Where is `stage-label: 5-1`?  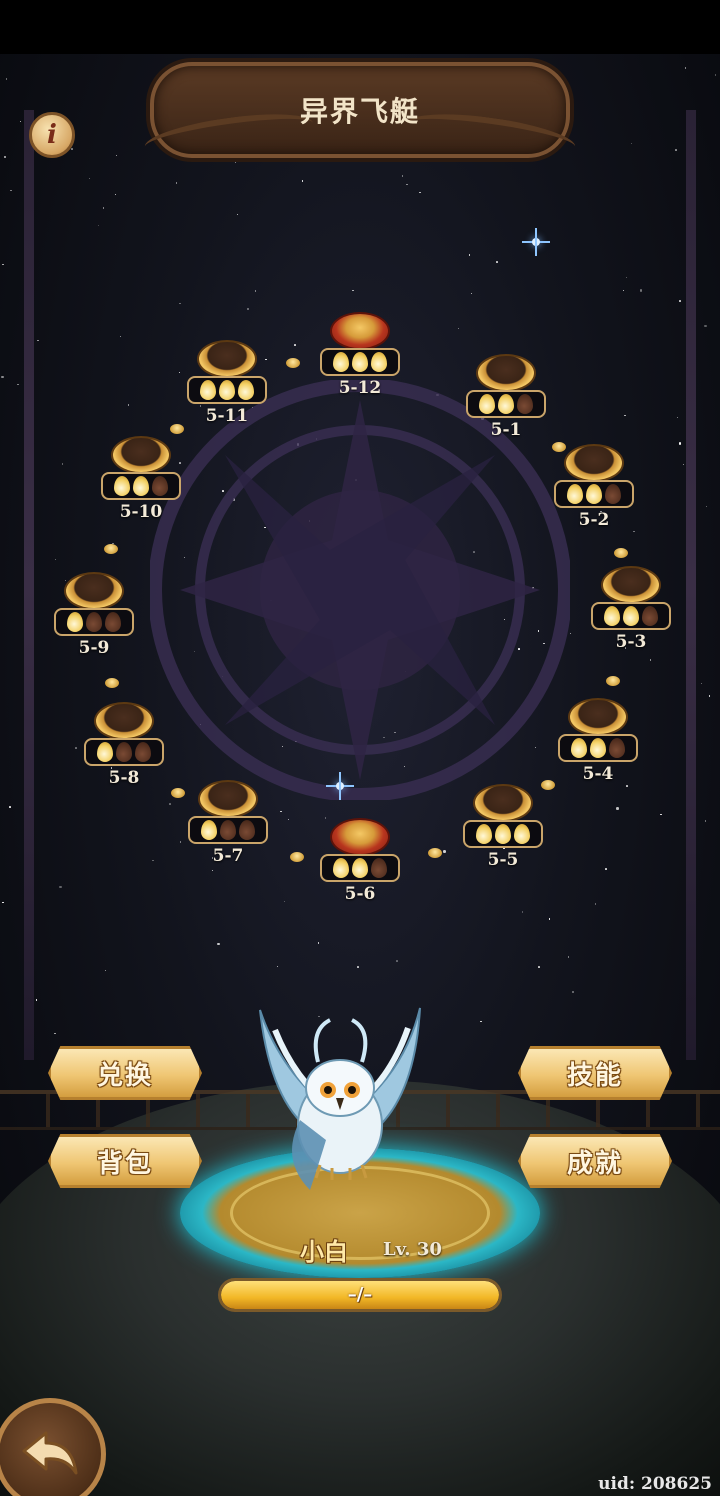 stage-label: 5-1 is located at coordinates (506, 430).